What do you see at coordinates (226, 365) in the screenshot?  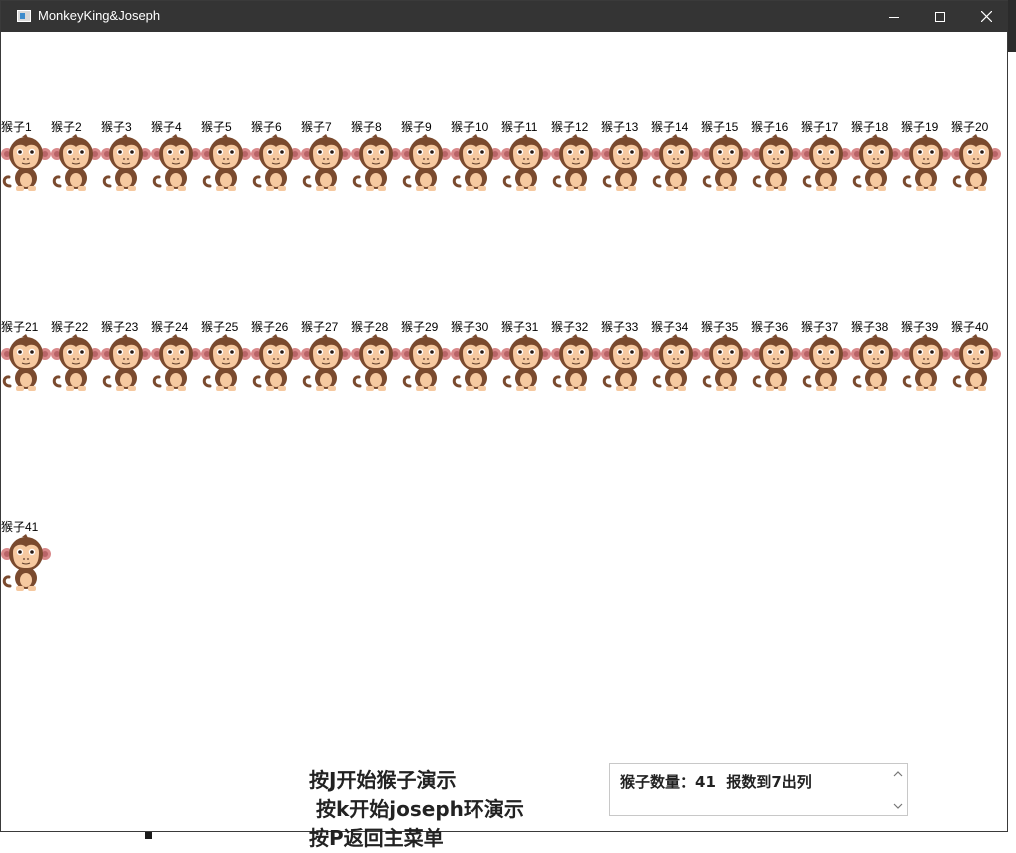 I see `monkey: 猴子25` at bounding box center [226, 365].